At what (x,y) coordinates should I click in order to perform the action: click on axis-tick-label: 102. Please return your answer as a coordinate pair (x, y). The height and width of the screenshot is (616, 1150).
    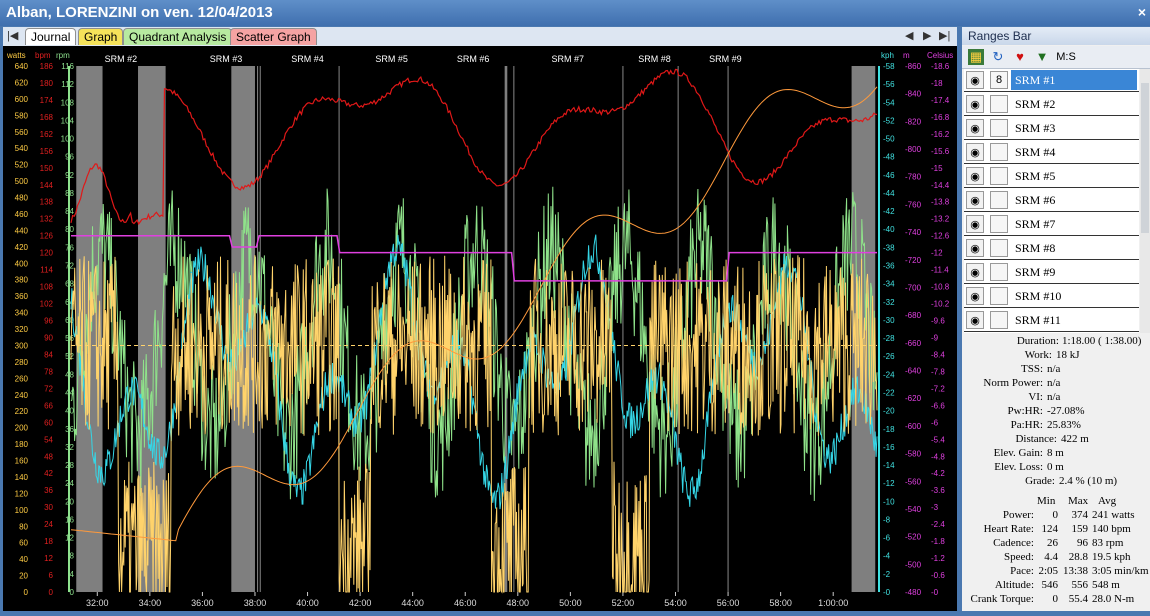
    Looking at the image, I should click on (47, 304).